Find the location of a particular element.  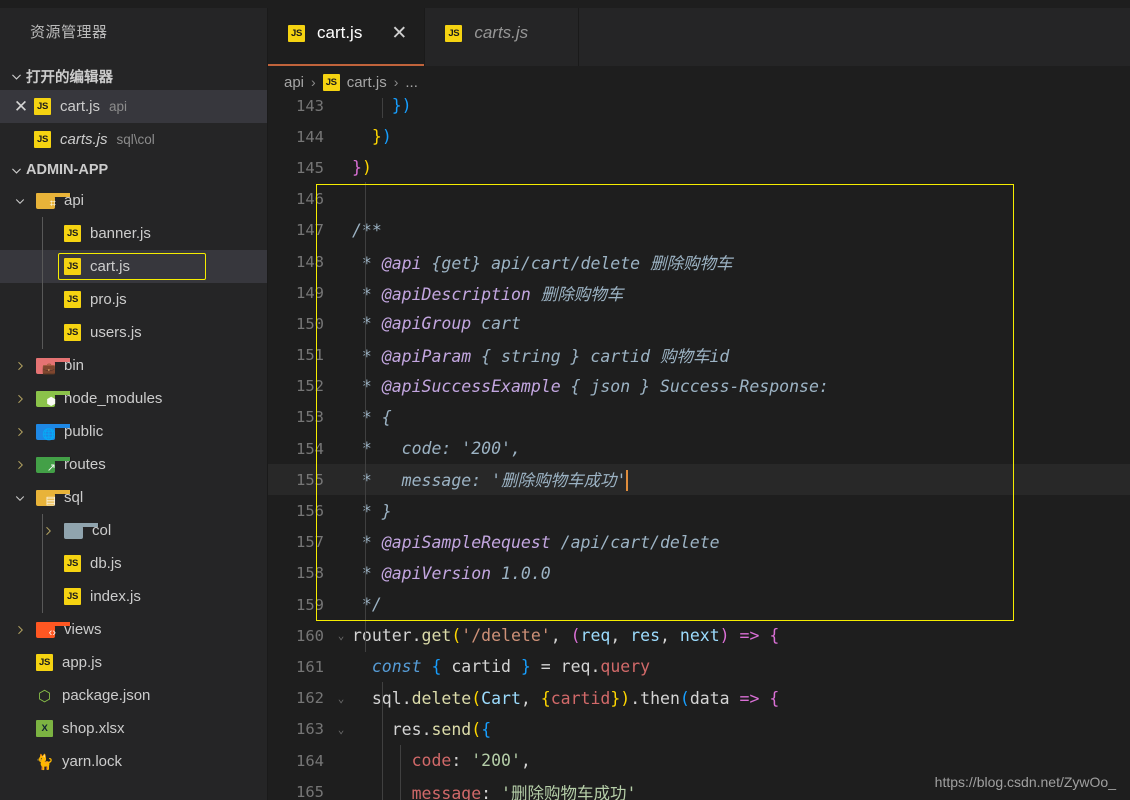

code-indent-guide is located at coordinates (365, 417).